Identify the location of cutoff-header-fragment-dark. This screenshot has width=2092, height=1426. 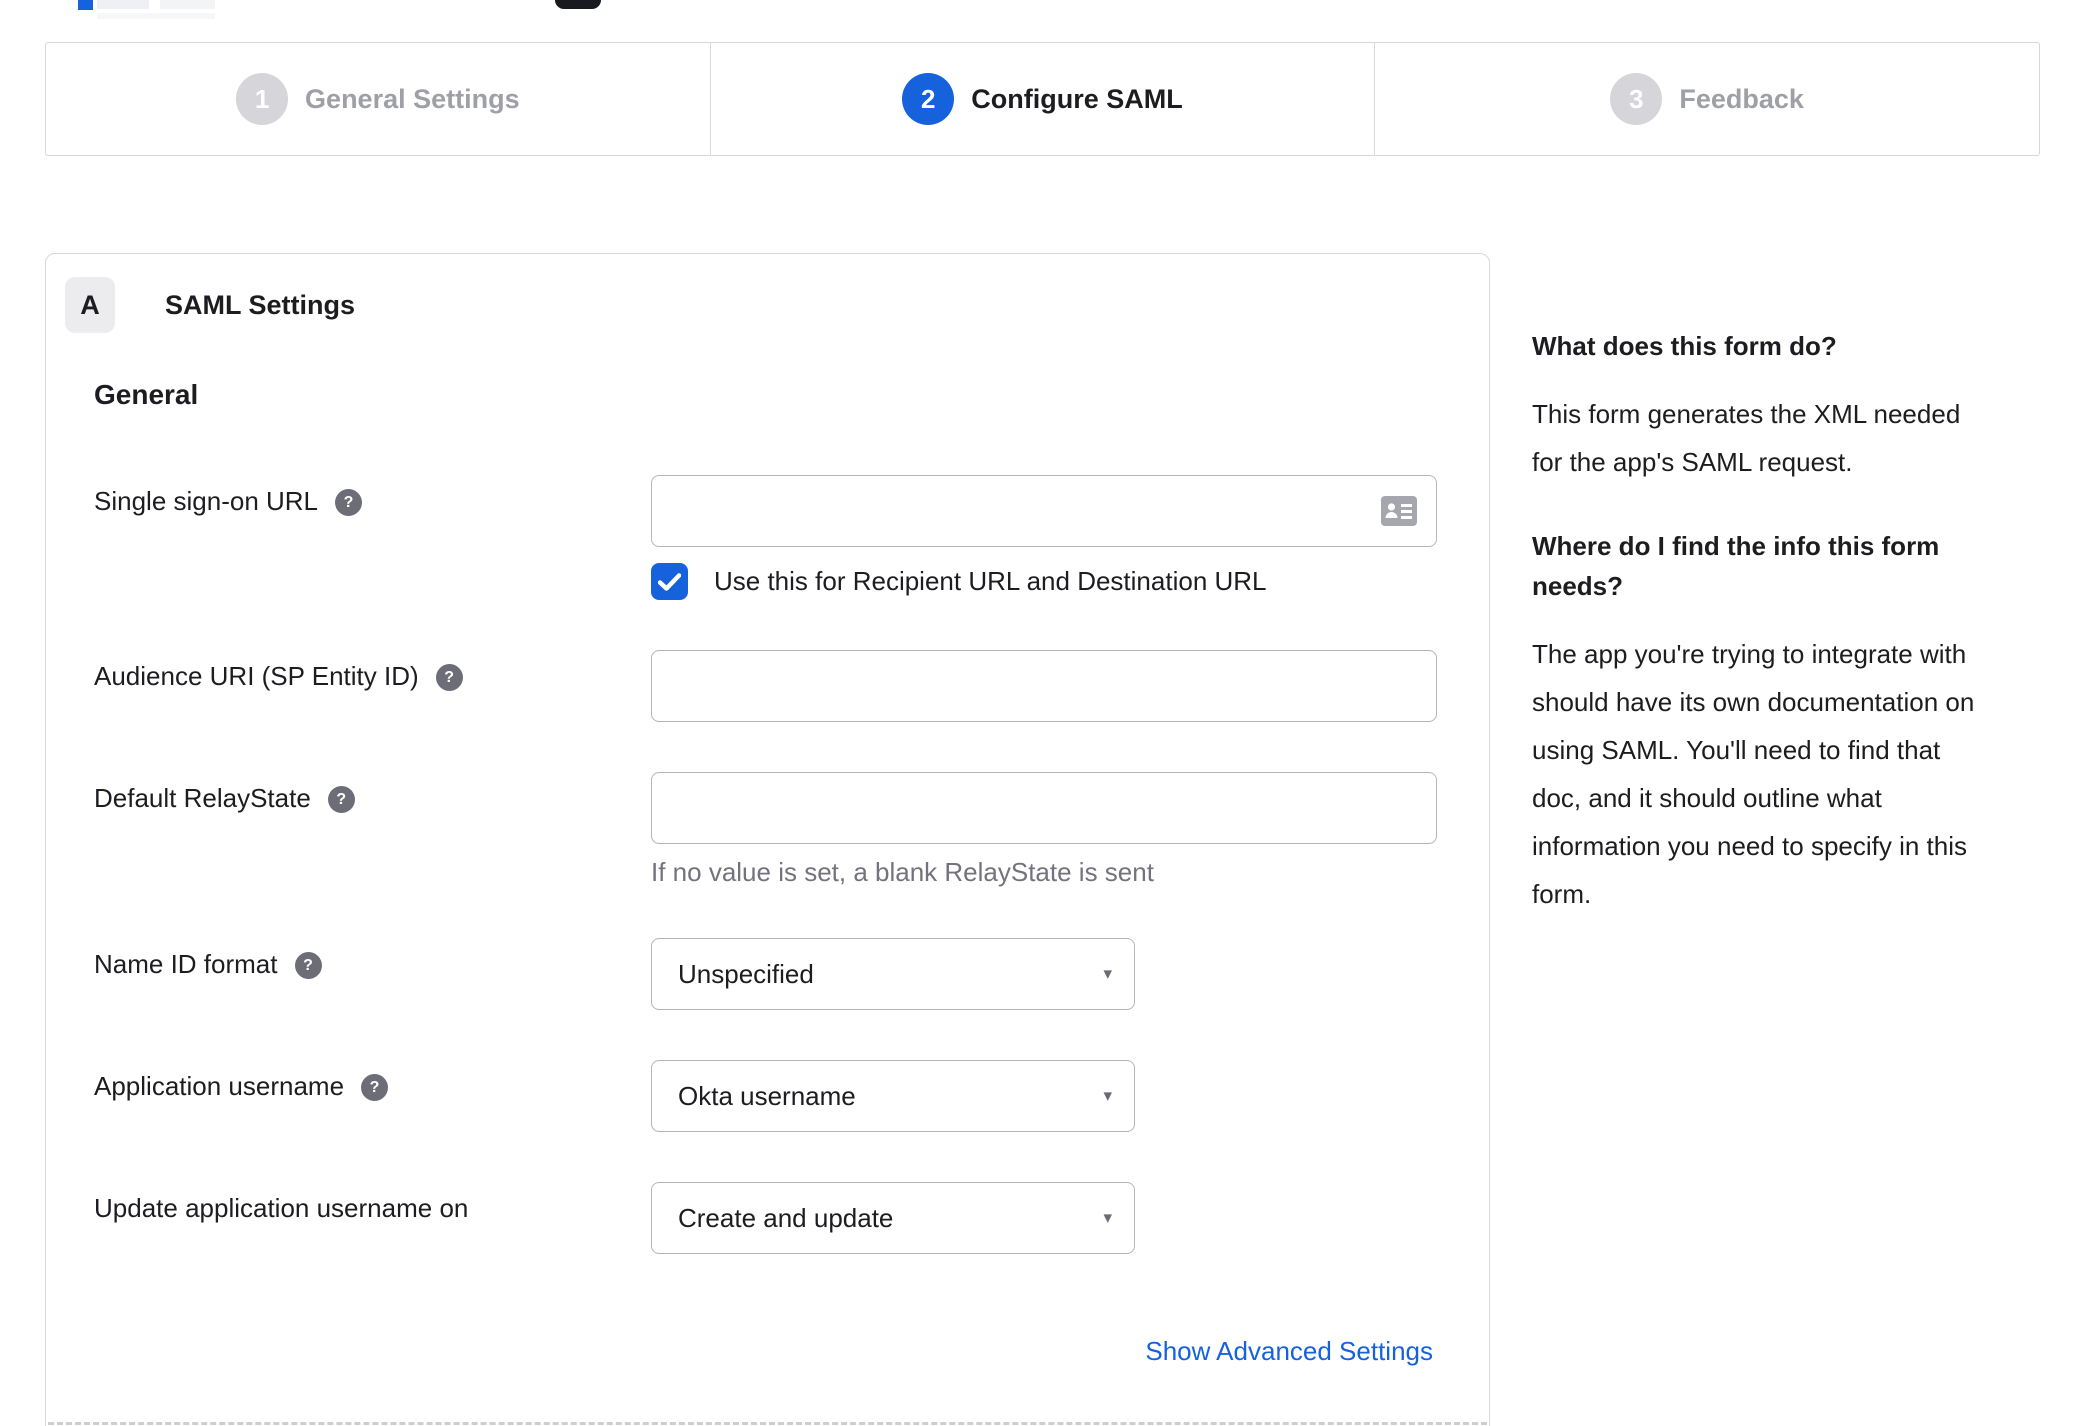
(578, 4).